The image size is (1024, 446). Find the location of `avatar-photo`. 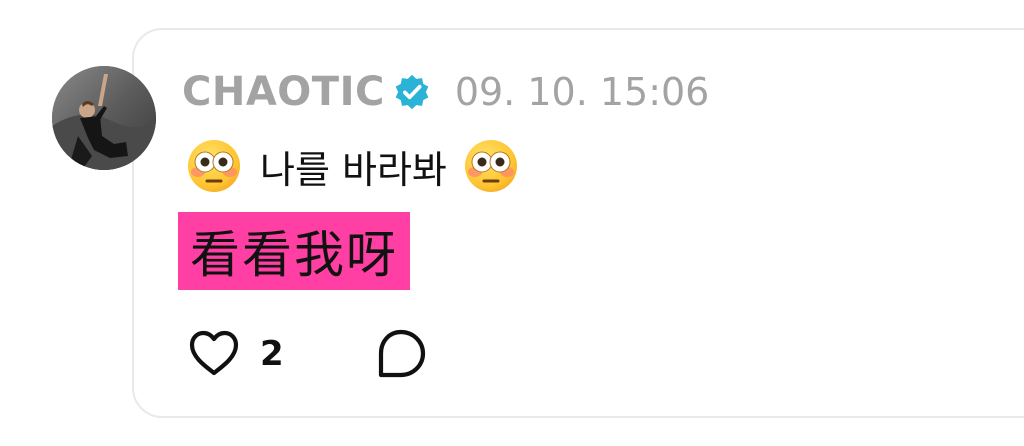

avatar-photo is located at coordinates (104, 118).